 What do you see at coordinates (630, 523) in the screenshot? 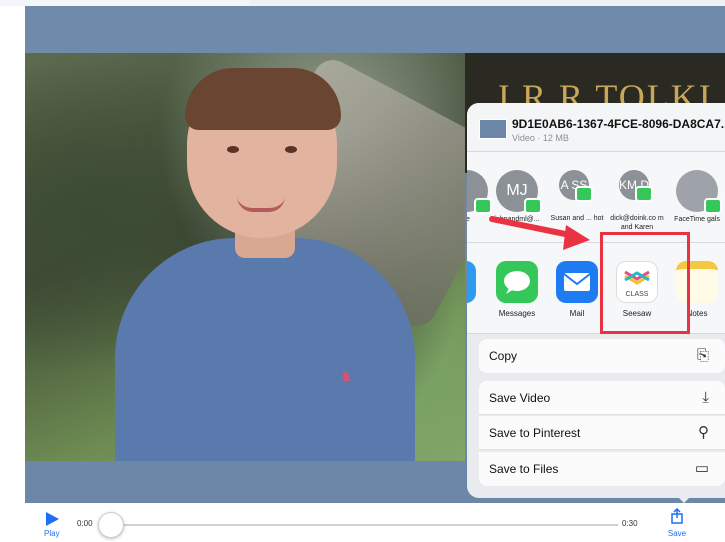
I see `time-end: 0:30` at bounding box center [630, 523].